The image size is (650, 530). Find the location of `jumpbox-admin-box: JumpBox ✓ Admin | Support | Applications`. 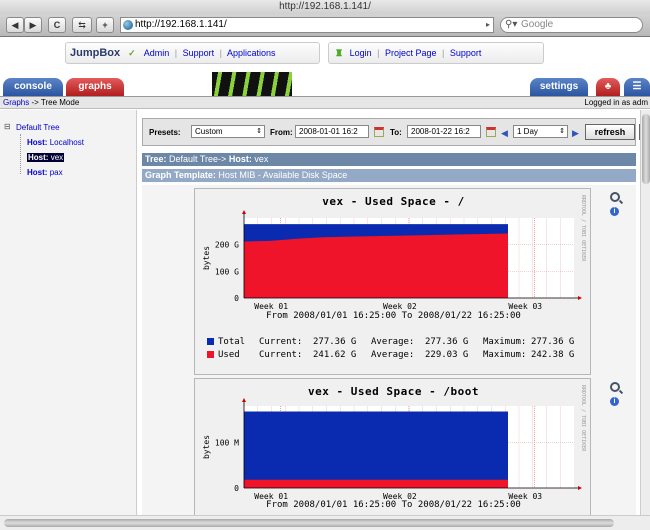

jumpbox-admin-box: JumpBox ✓ Admin | Support | Applications is located at coordinates (192, 53).